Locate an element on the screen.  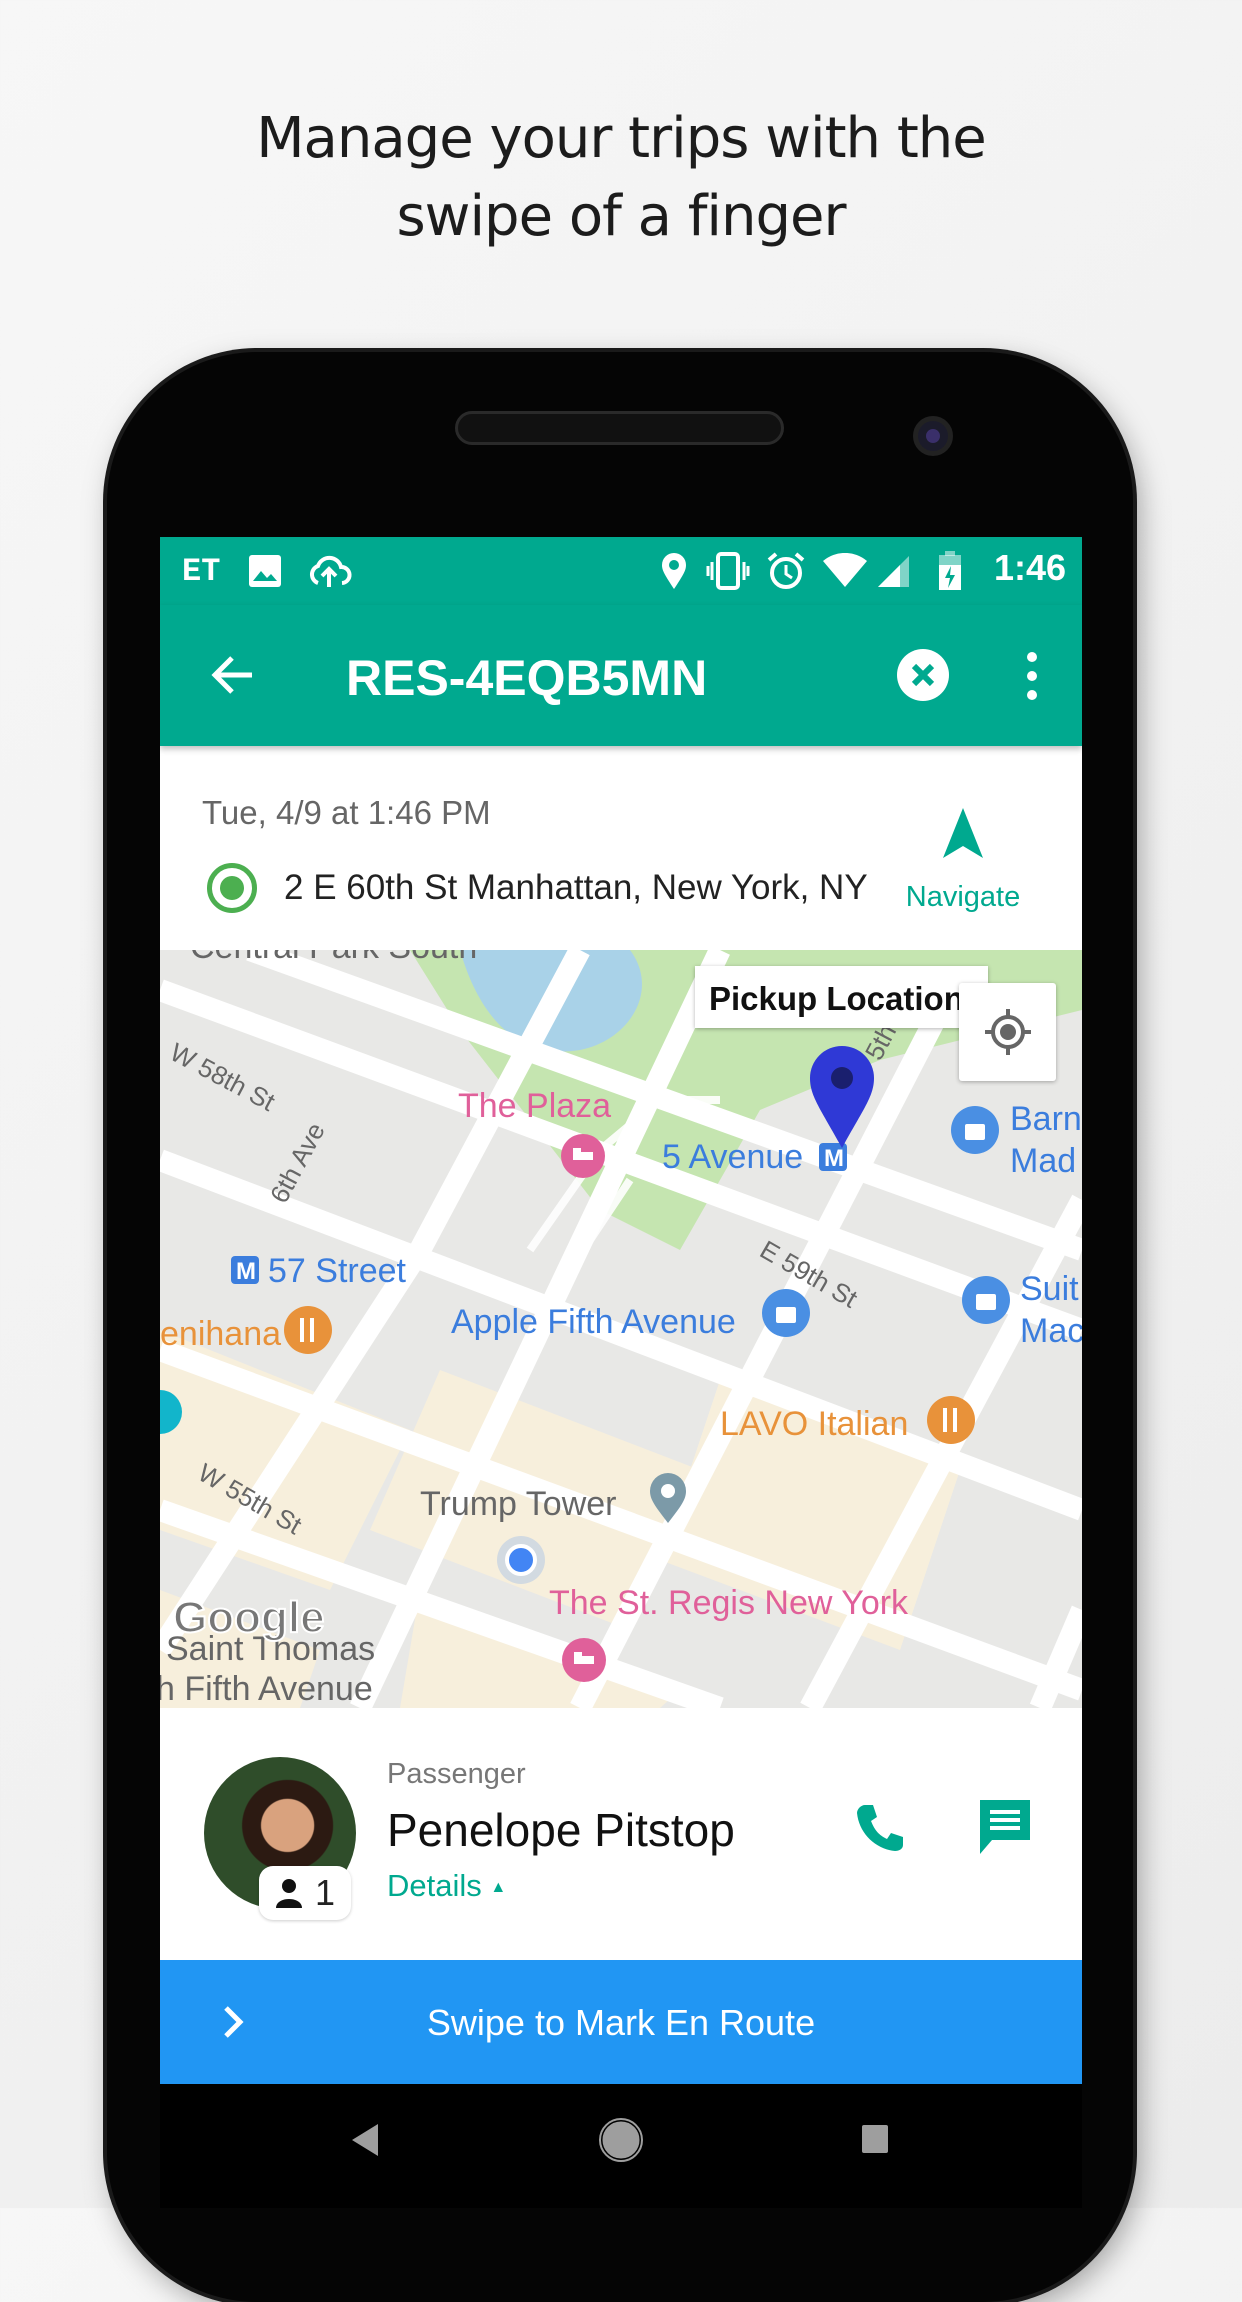
map-label-barn-2: Mad is located at coordinates (1043, 1161).